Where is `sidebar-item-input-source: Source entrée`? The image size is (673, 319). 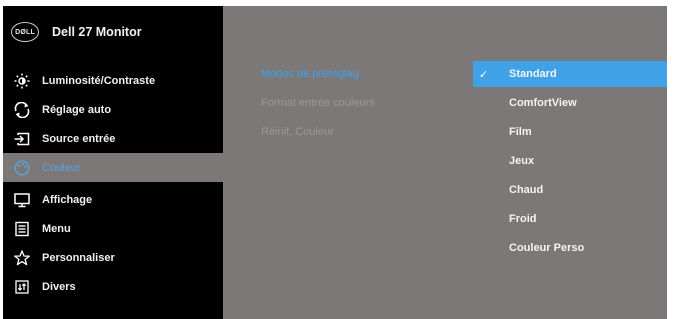
sidebar-item-input-source: Source entrée is located at coordinates (113, 138).